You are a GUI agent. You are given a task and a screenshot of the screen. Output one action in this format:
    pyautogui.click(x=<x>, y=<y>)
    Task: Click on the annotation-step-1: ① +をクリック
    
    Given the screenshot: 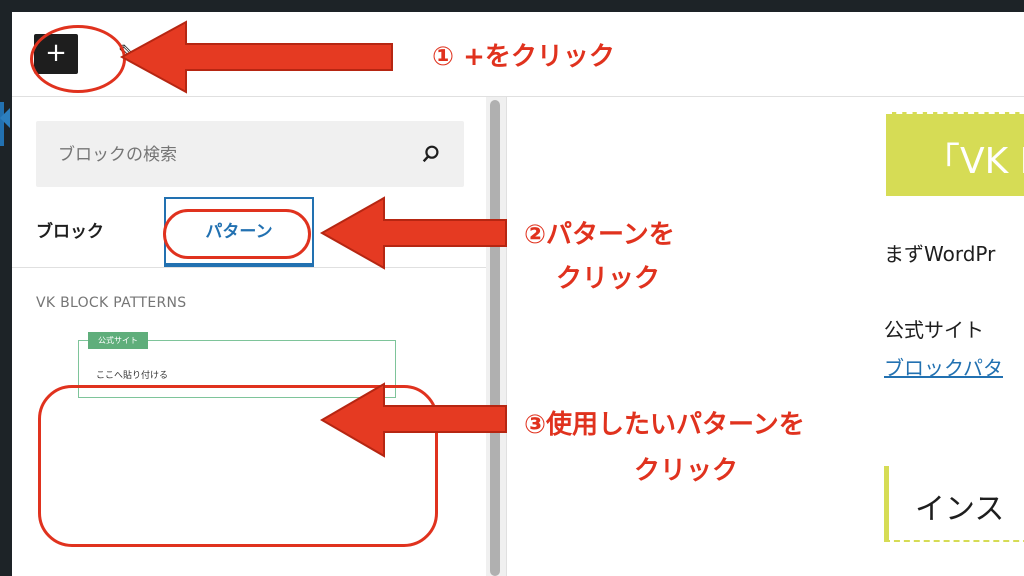 What is the action you would take?
    pyautogui.click(x=523, y=57)
    